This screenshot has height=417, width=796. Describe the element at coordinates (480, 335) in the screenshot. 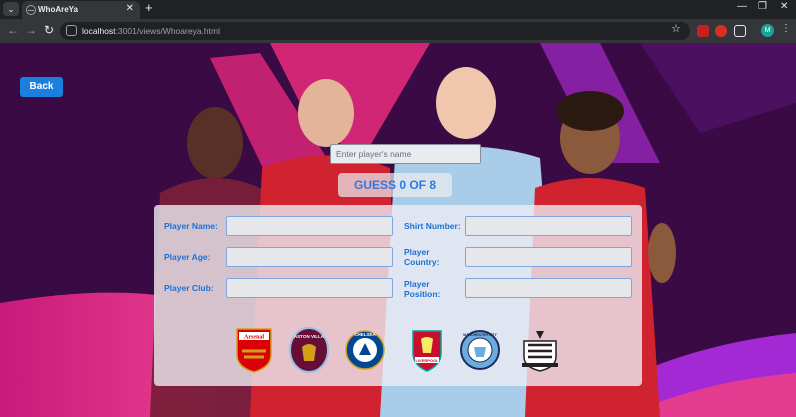

I see `svg-text: MANCHESTER CITY` at that location.